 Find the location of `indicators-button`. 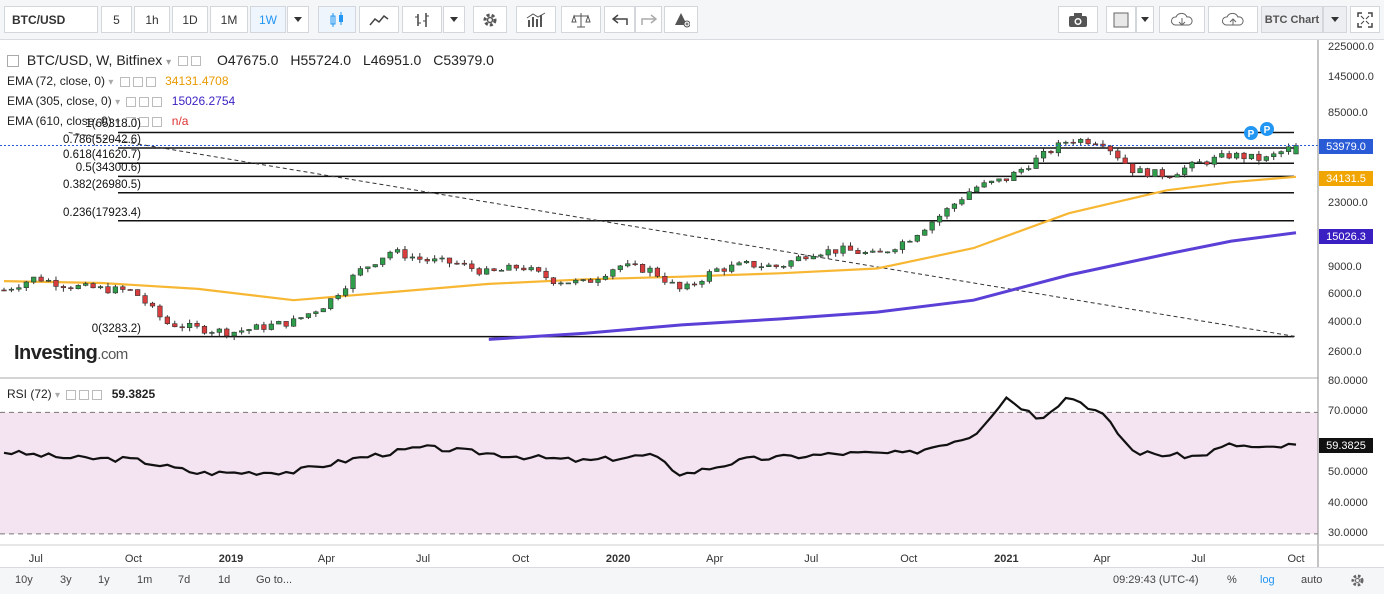

indicators-button is located at coordinates (536, 19).